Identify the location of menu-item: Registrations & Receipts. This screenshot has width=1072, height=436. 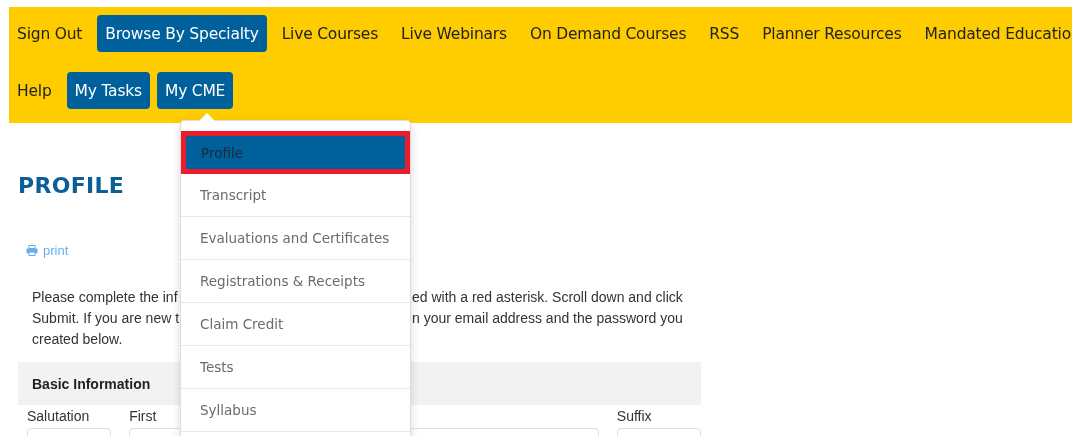
(295, 281).